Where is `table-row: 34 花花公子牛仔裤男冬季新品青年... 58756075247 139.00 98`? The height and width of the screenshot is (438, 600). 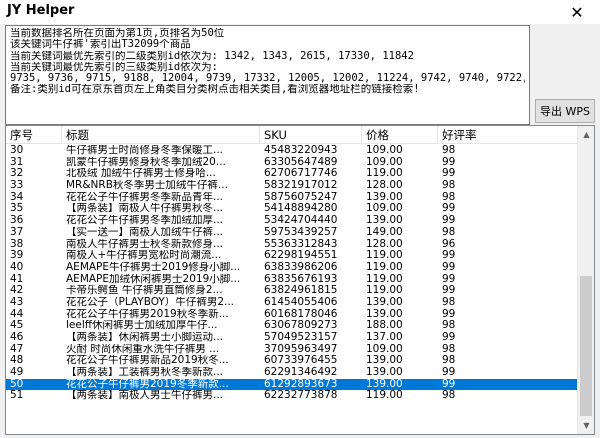
table-row: 34 花花公子牛仔裤男冬季新品青年... 58756075247 139.00 98 is located at coordinates (292, 198).